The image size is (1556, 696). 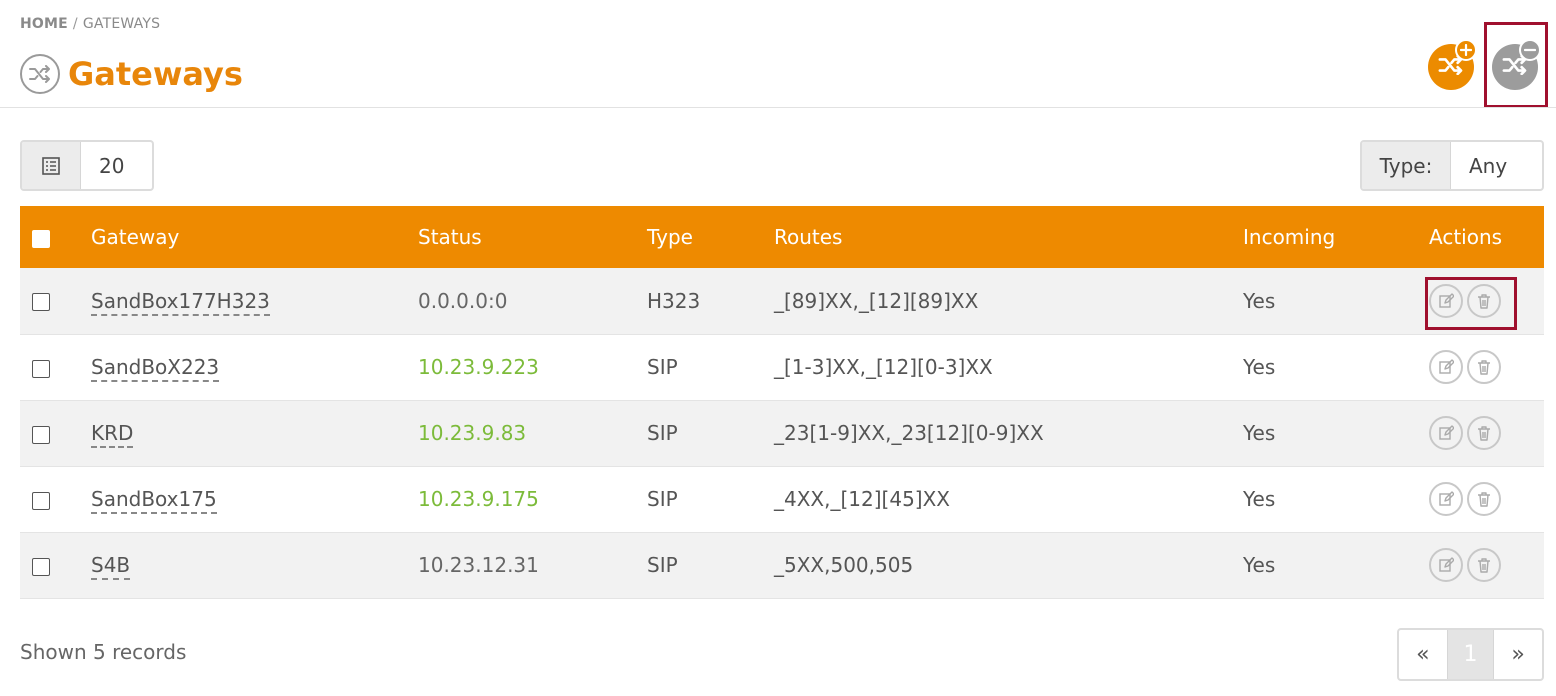 What do you see at coordinates (103, 652) in the screenshot?
I see `records-count: Shown 5 records` at bounding box center [103, 652].